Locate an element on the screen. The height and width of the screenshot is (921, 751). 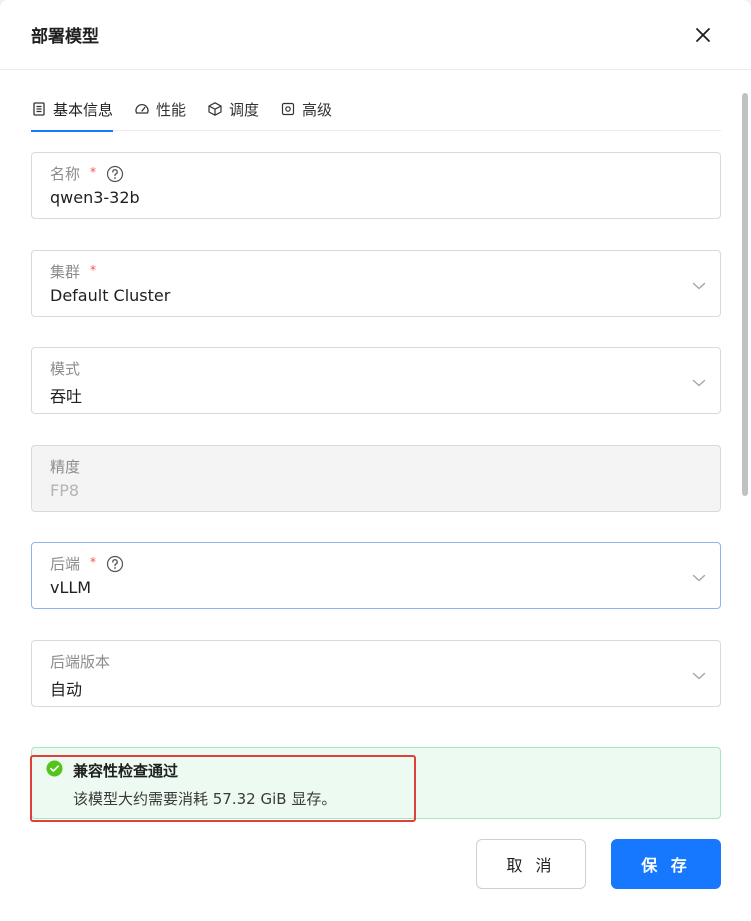
cube-icon is located at coordinates (215, 109).